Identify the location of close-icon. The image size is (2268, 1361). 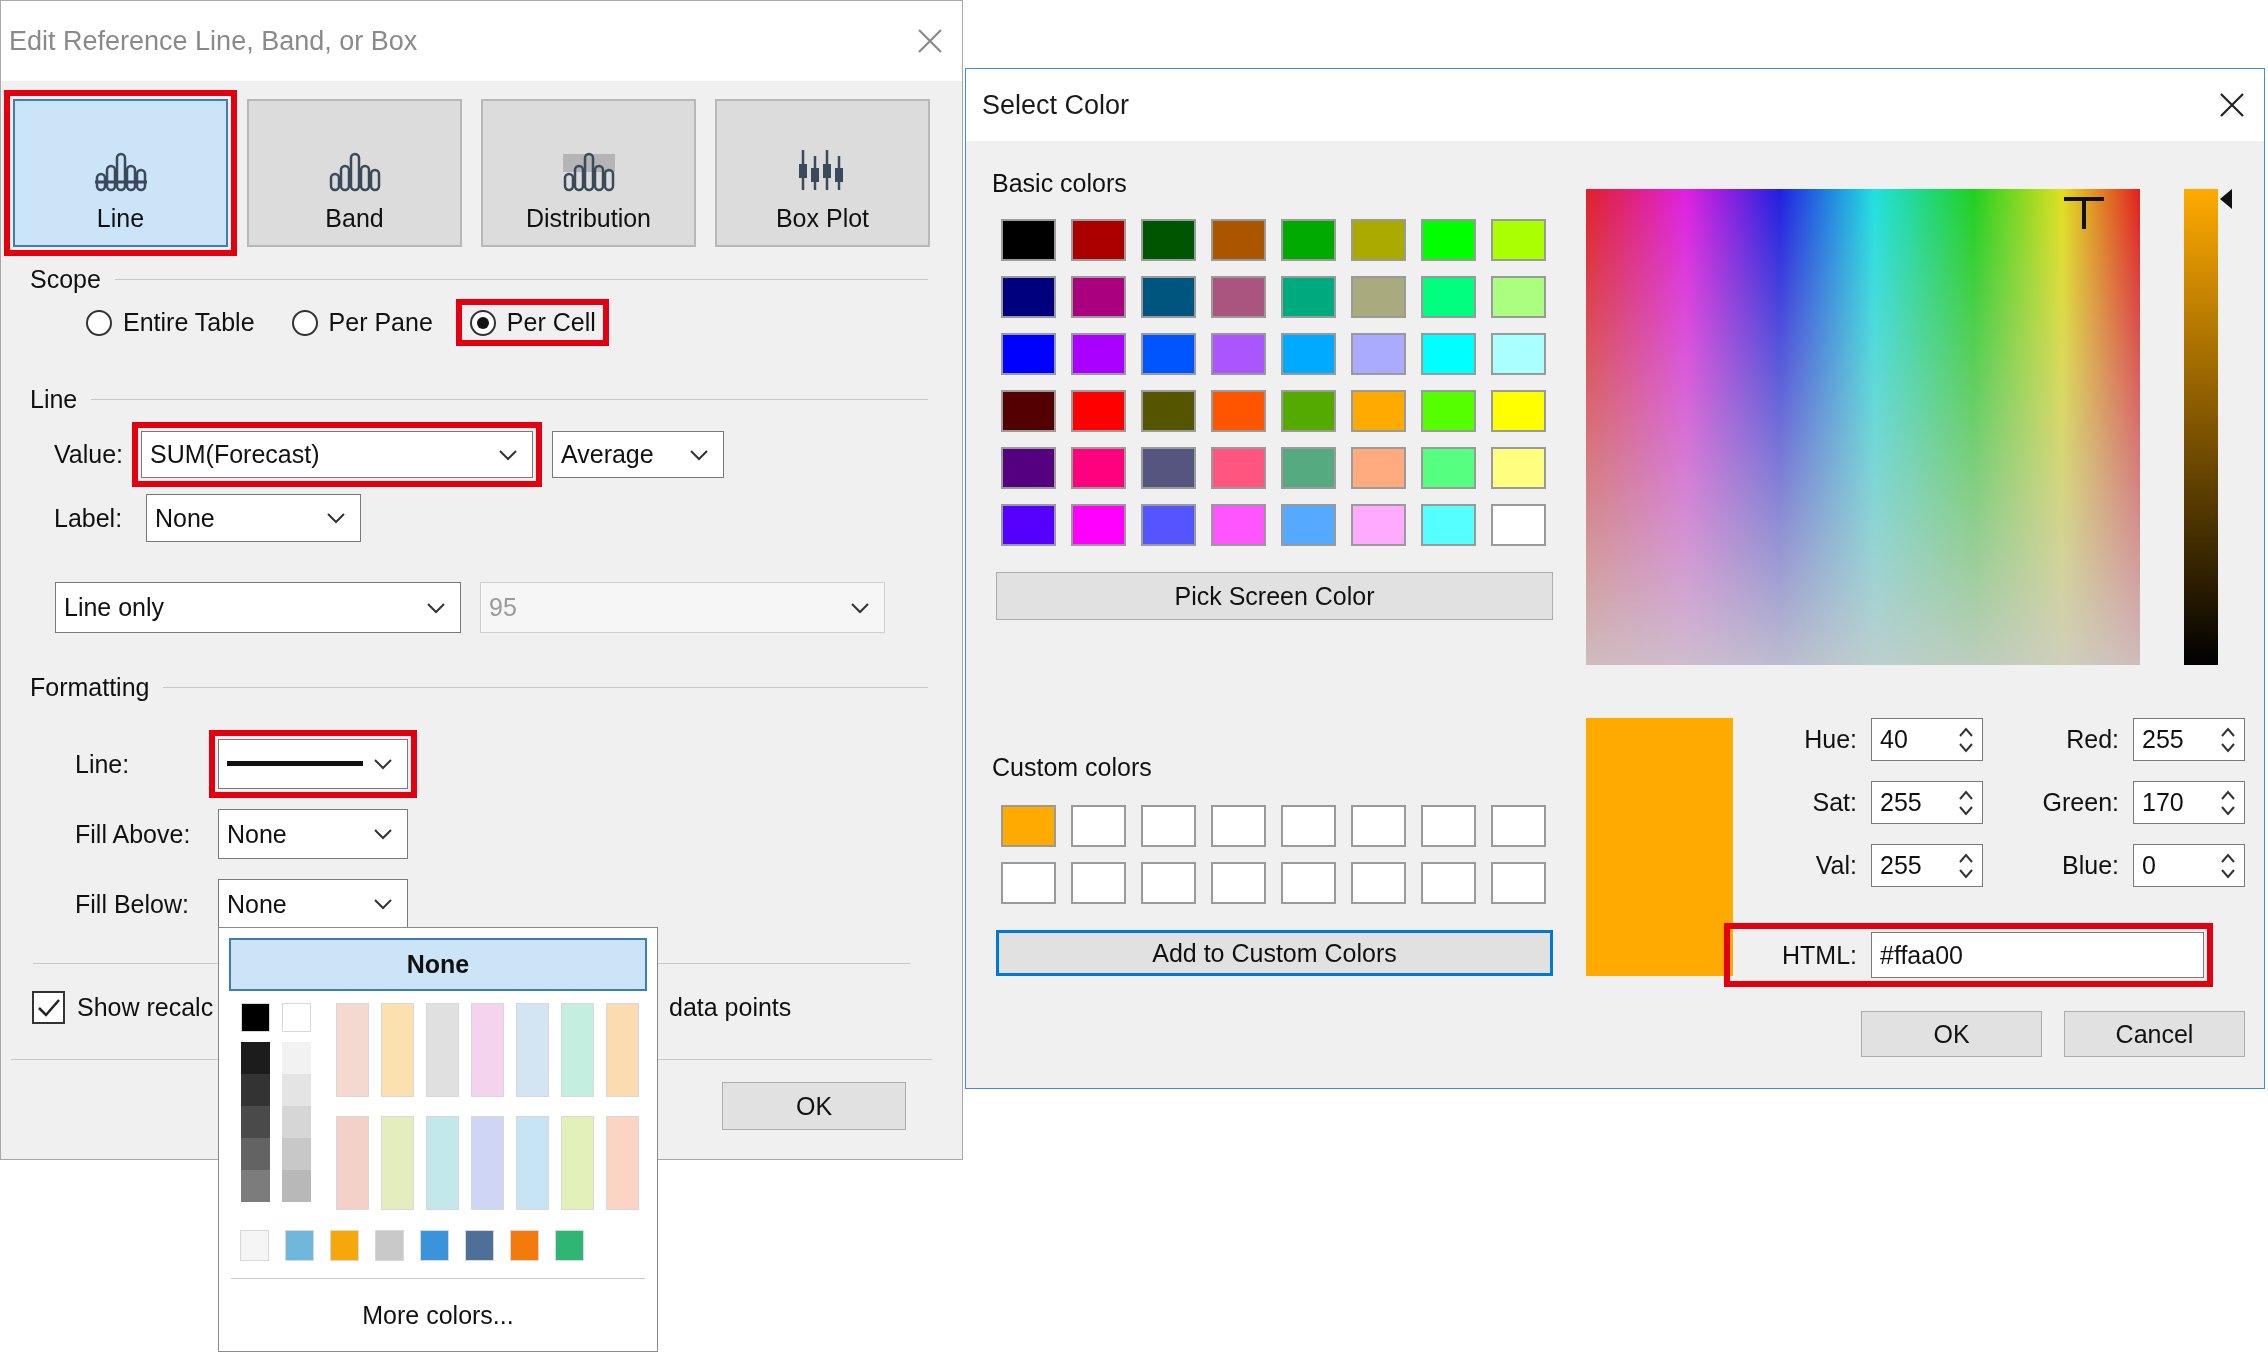
(2232, 105).